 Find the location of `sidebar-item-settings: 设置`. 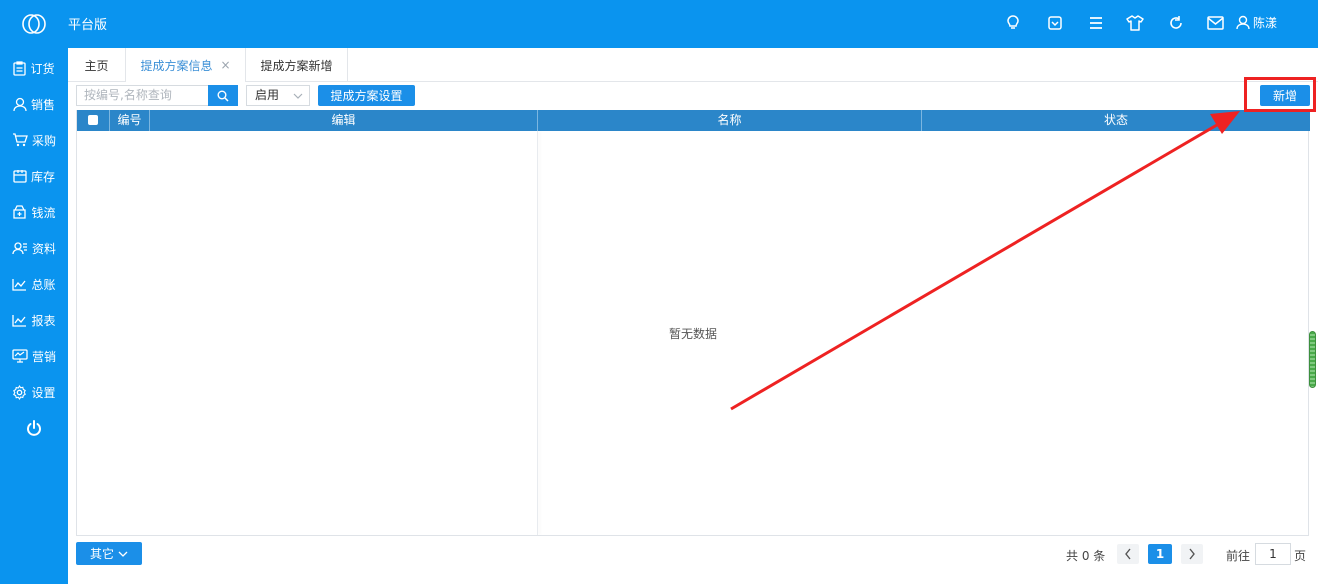

sidebar-item-settings: 设置 is located at coordinates (34, 392).